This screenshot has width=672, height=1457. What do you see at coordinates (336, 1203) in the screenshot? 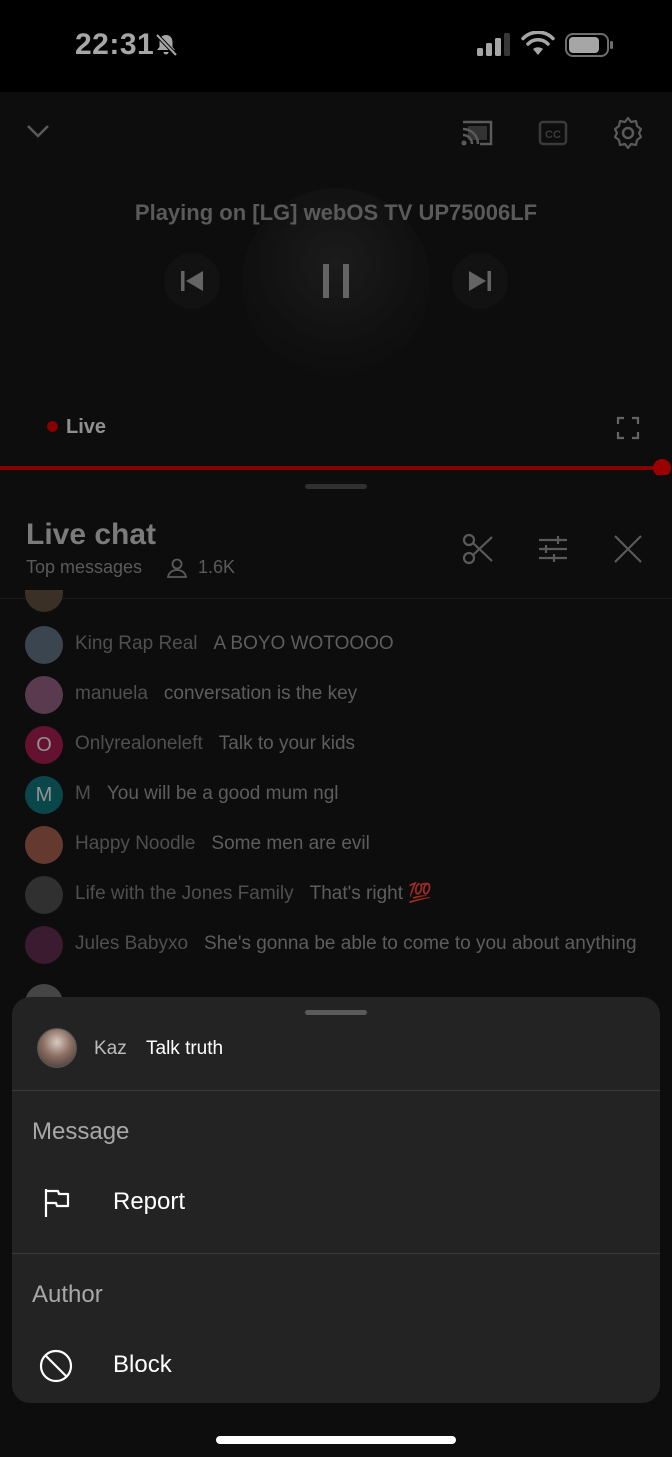
I see `report-button` at bounding box center [336, 1203].